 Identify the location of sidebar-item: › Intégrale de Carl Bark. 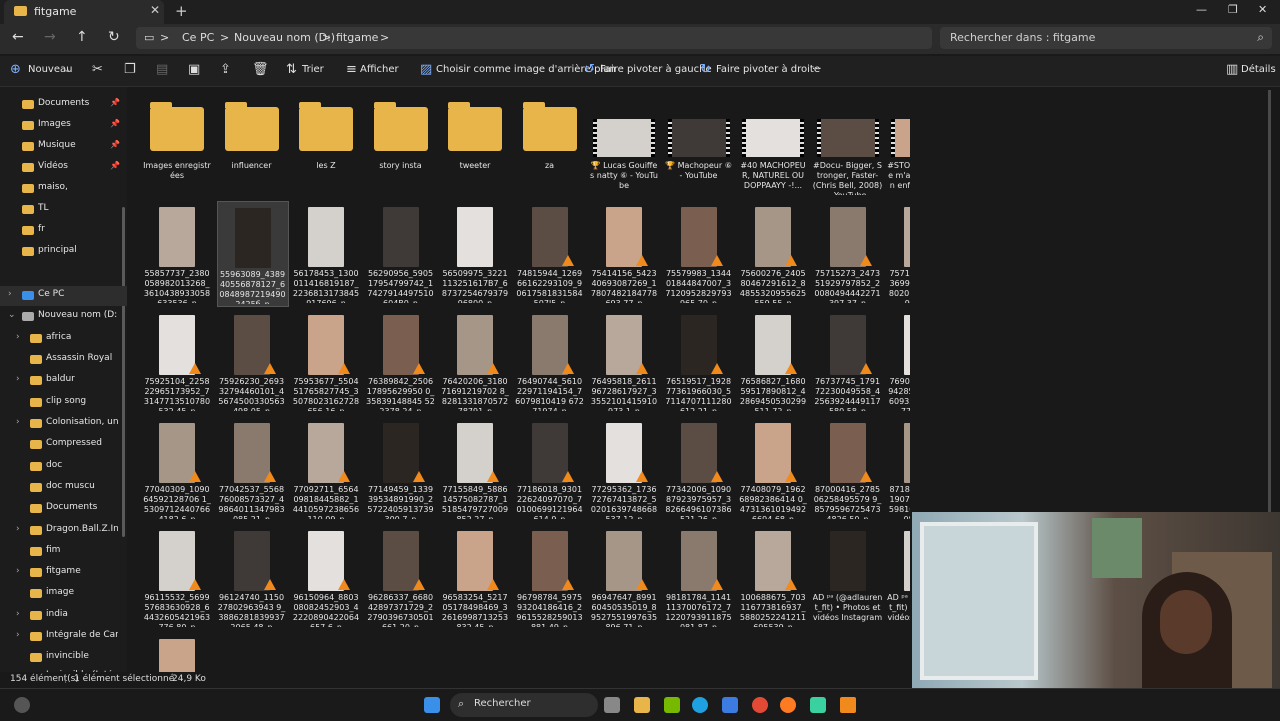
(63, 637).